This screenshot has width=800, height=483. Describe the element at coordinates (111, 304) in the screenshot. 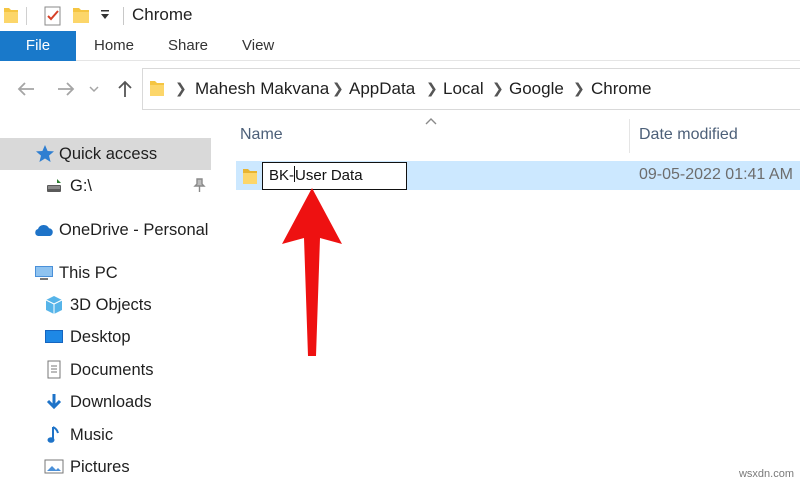

I see `nav-item-label: 3D Objects` at that location.